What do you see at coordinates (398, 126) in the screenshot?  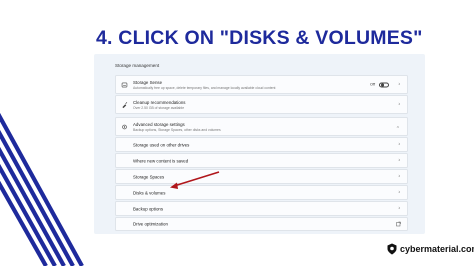 I see `chevron-up-icon: ›` at bounding box center [398, 126].